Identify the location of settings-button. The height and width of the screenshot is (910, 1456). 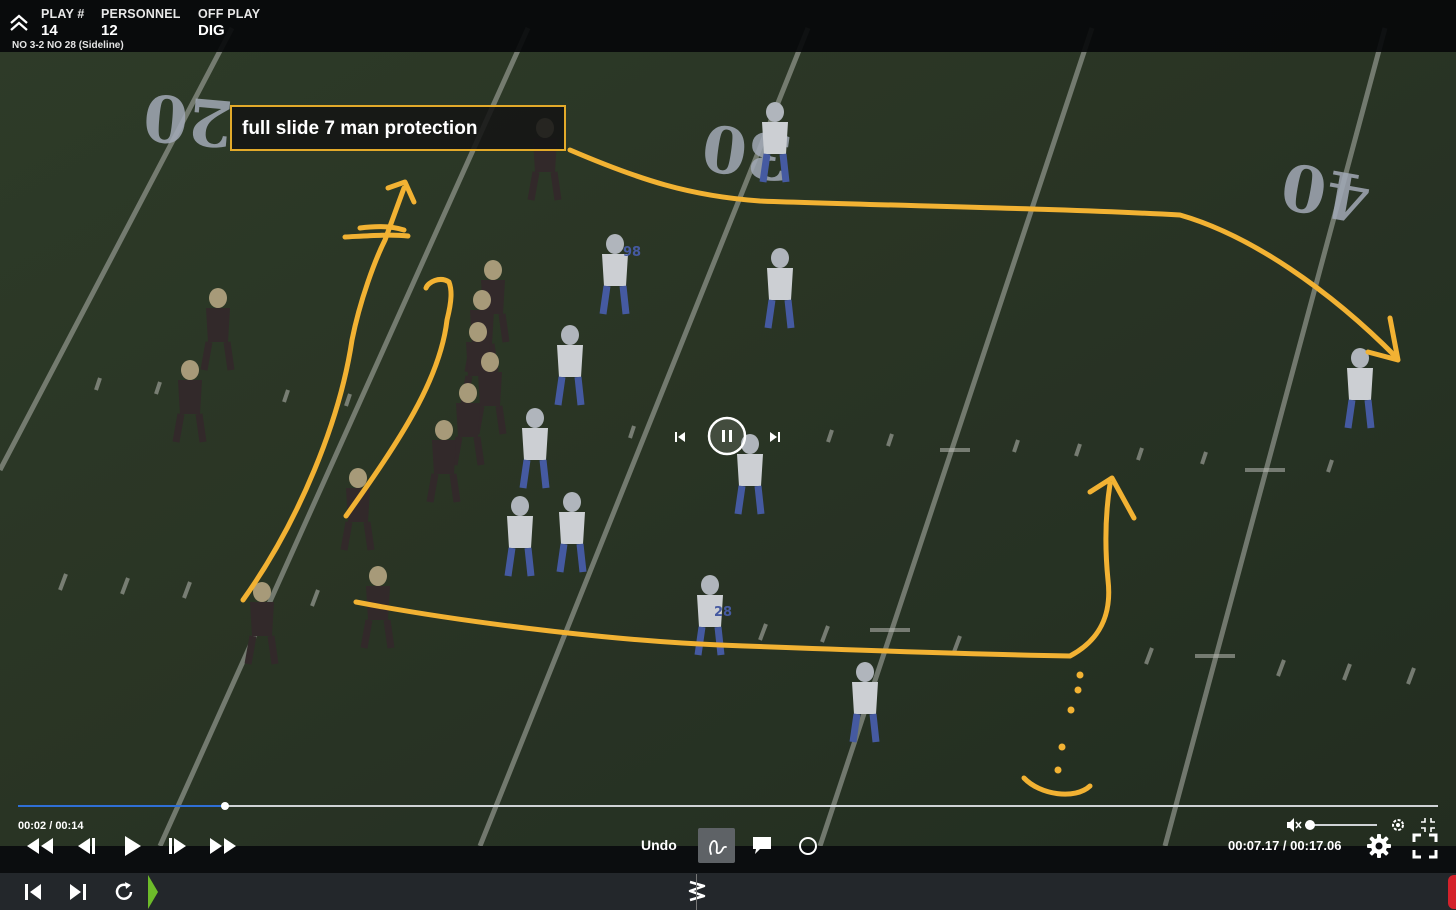
(1379, 846).